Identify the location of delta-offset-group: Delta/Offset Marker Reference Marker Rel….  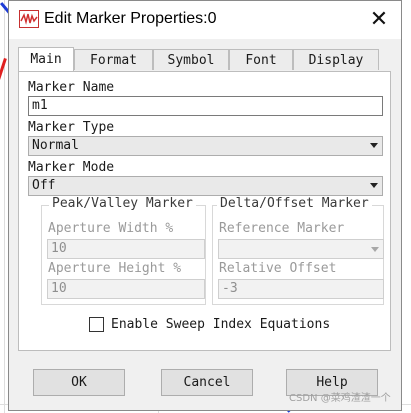
(298, 250).